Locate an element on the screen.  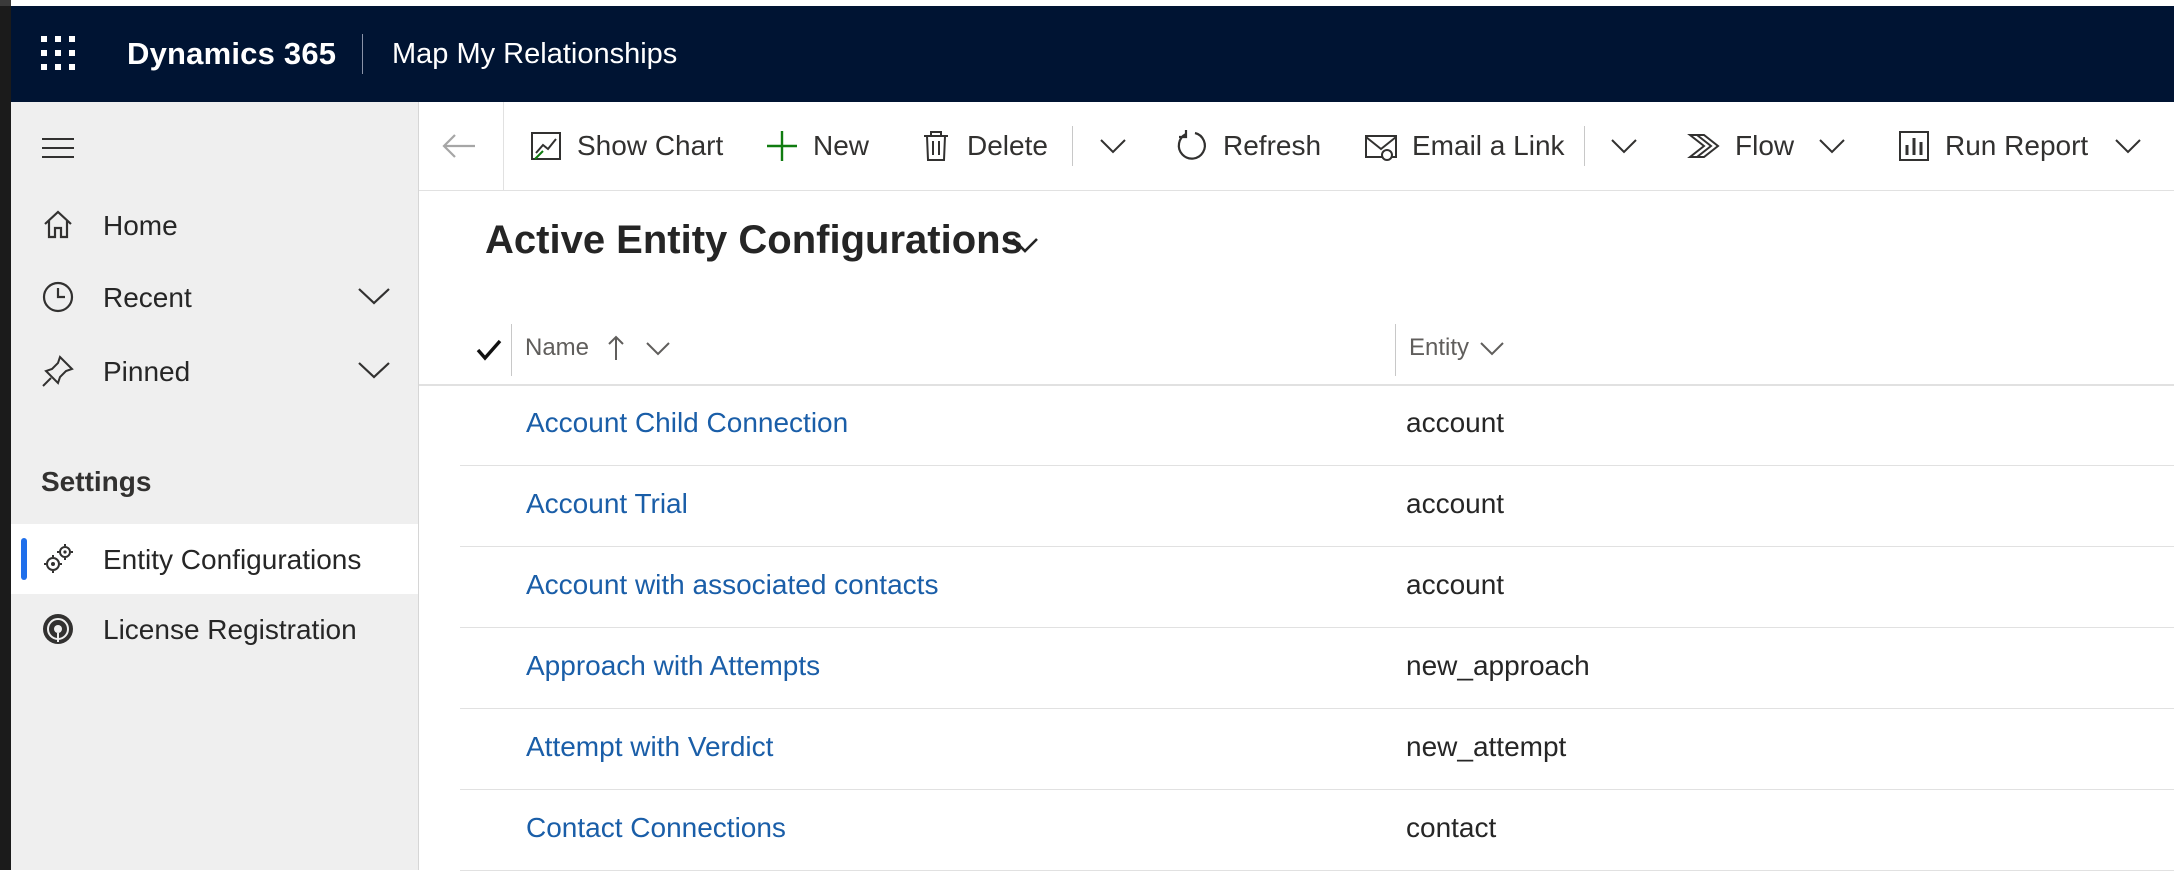
delete-label: Delete is located at coordinates (1007, 145).